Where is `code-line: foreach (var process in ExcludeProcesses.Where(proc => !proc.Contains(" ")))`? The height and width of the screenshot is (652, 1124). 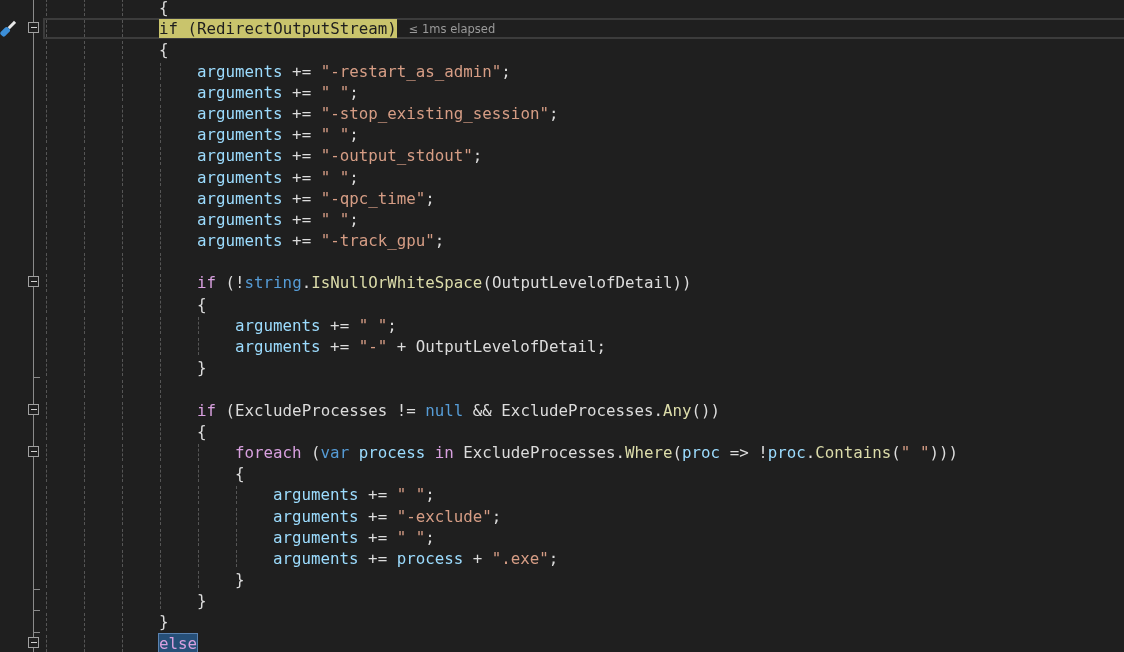 code-line: foreach (var process in ExcludeProcesses.Where(proc => !proc.Contains(" "))) is located at coordinates (596, 452).